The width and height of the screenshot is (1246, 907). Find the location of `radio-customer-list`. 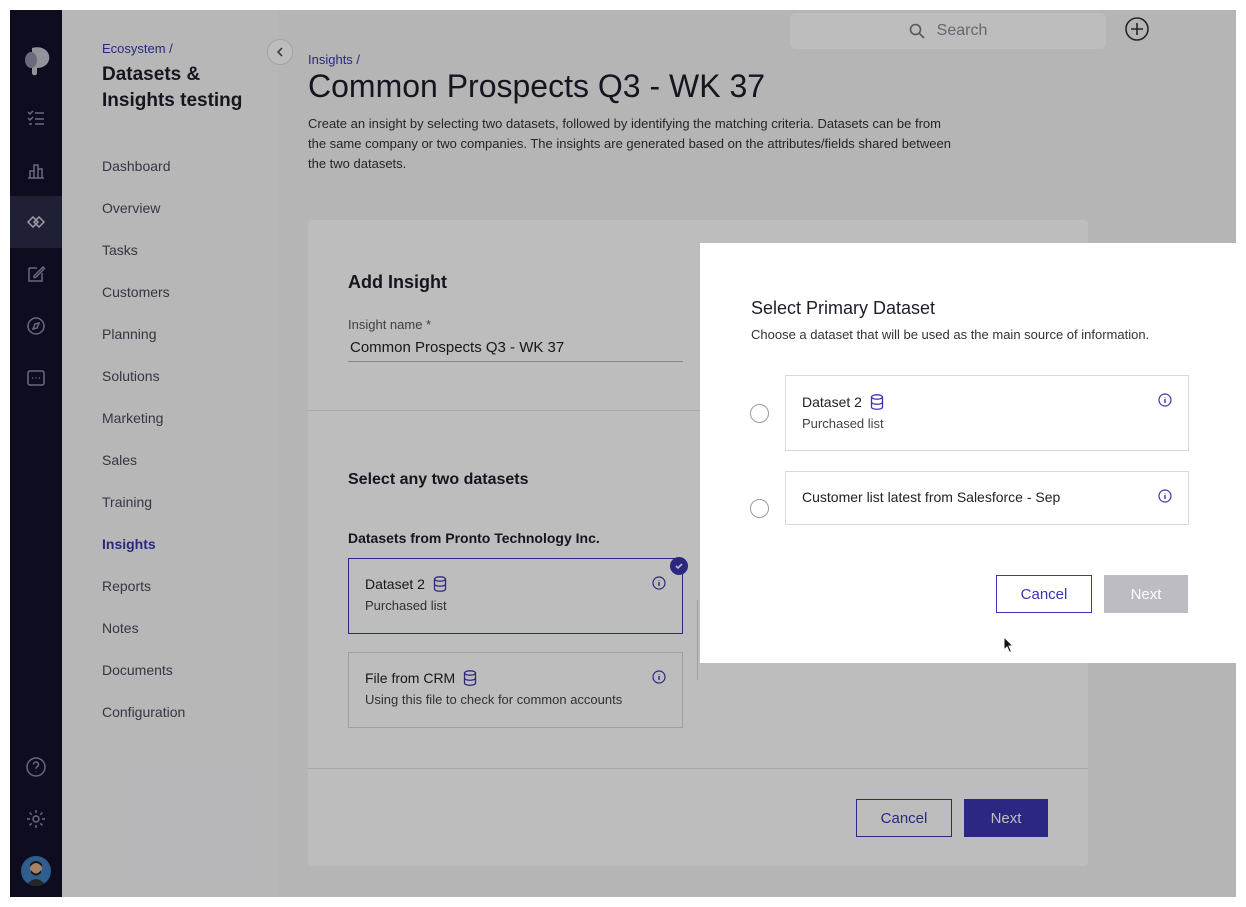

radio-customer-list is located at coordinates (759, 508).